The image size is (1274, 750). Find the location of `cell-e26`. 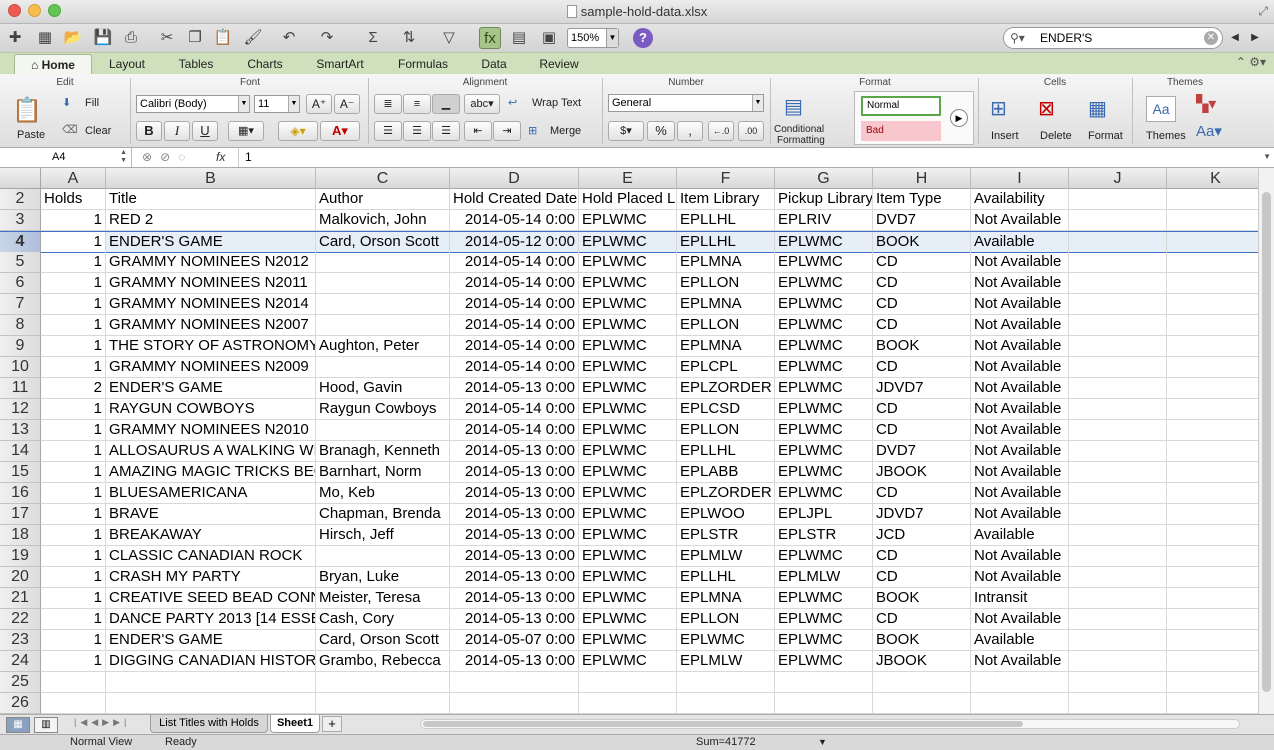

cell-e26 is located at coordinates (628, 703).